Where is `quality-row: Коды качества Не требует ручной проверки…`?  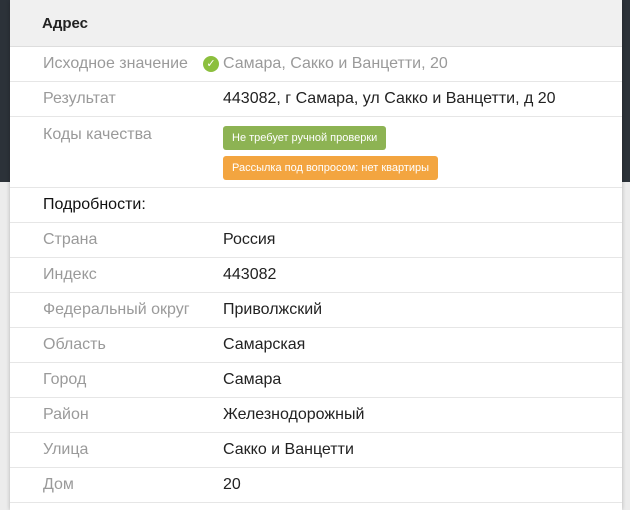
quality-row: Коды качества Не требует ручной проверки… is located at coordinates (316, 152).